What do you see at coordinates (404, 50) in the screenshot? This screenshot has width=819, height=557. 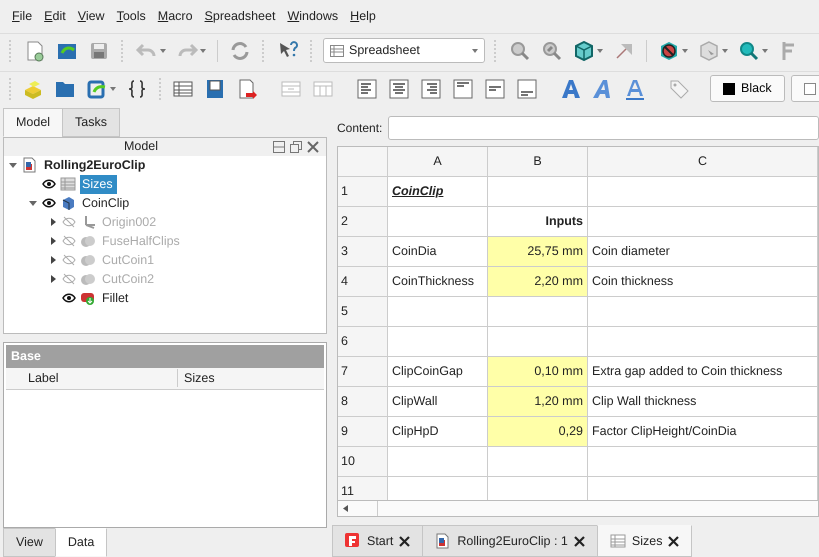 I see `workbench-dropdown: Spreadsheet` at bounding box center [404, 50].